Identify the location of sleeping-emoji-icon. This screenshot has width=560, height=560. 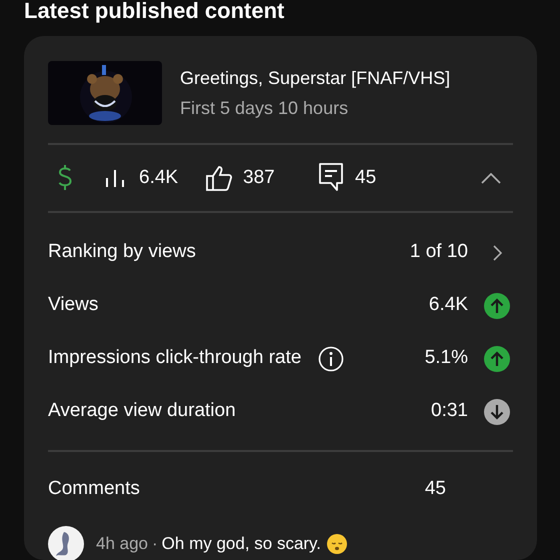
(337, 544).